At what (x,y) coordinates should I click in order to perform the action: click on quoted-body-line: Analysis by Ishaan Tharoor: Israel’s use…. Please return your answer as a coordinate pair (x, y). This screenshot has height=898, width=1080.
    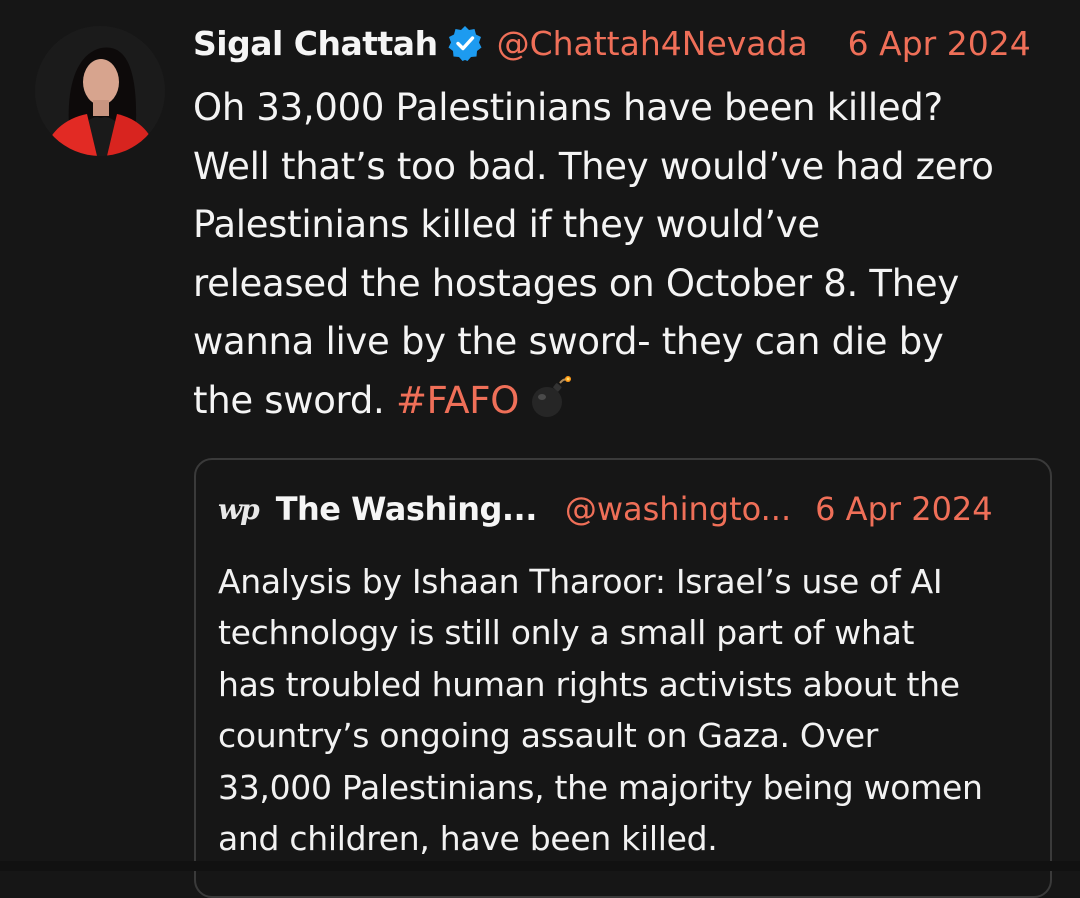
    Looking at the image, I should click on (580, 581).